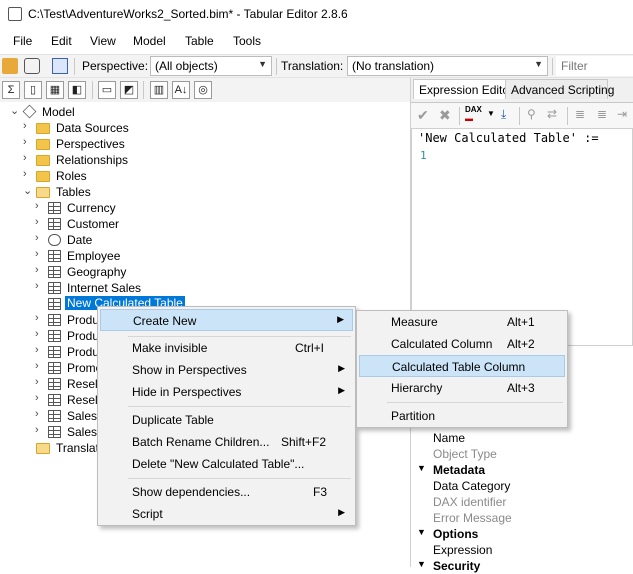  Describe the element at coordinates (181, 90) in the screenshot. I see `sort-az-button: A↓` at that location.